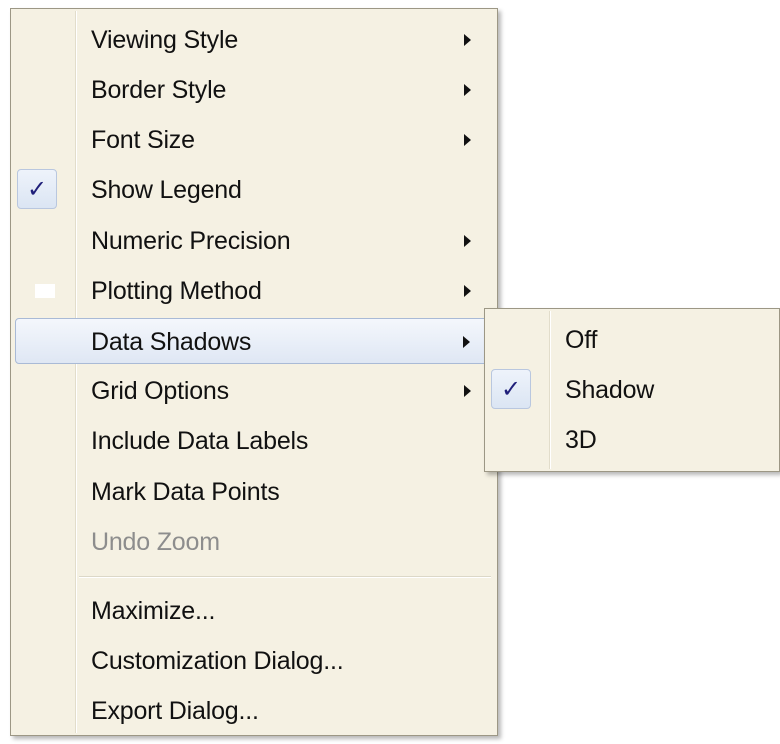 The height and width of the screenshot is (744, 780). What do you see at coordinates (165, 40) in the screenshot?
I see `menu-item-label: Viewing Style` at bounding box center [165, 40].